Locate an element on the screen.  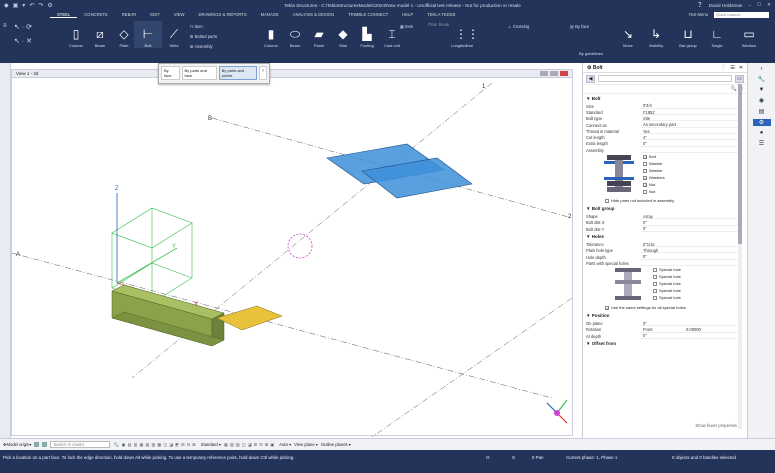
panel-scroll-thumb is located at coordinates (740, 164).